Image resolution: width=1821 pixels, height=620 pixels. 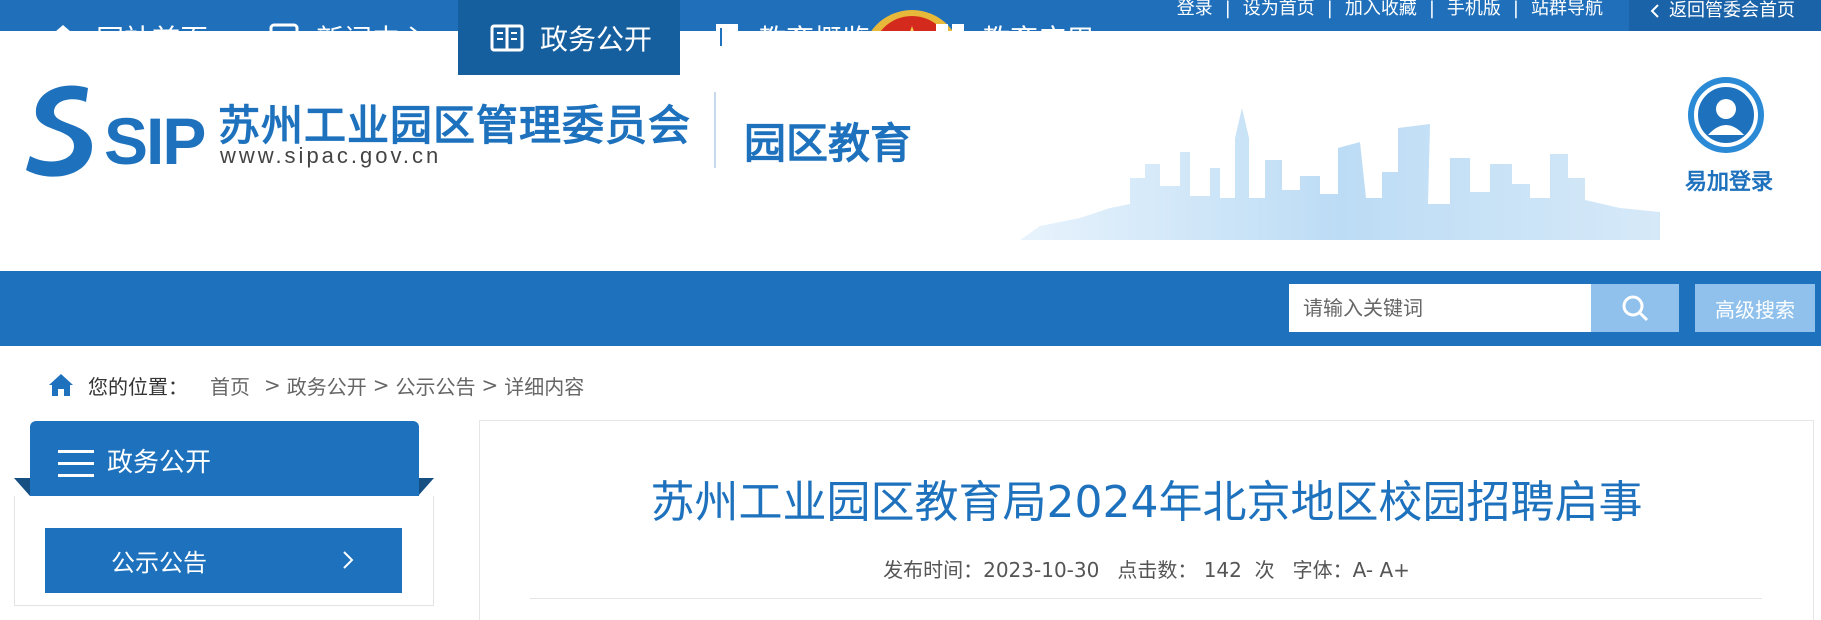 I want to click on chevron-right-icon, so click(x=348, y=560).